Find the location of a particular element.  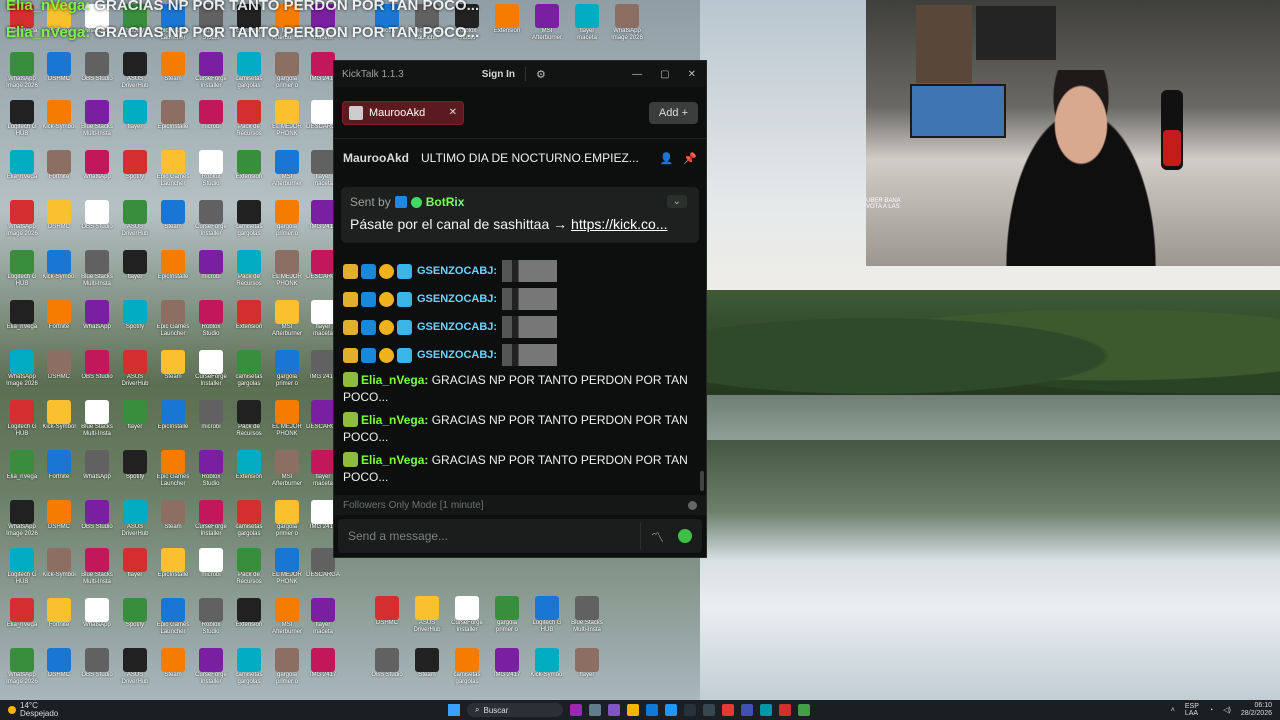

desktop-shortcut-icon: Extension is located at coordinates (249, 469).